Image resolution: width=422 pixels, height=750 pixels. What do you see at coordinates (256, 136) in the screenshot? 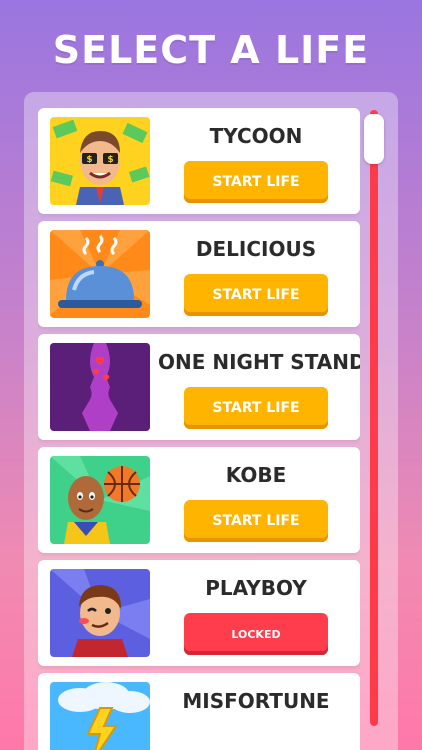
I see `life-title: TYCOON` at bounding box center [256, 136].